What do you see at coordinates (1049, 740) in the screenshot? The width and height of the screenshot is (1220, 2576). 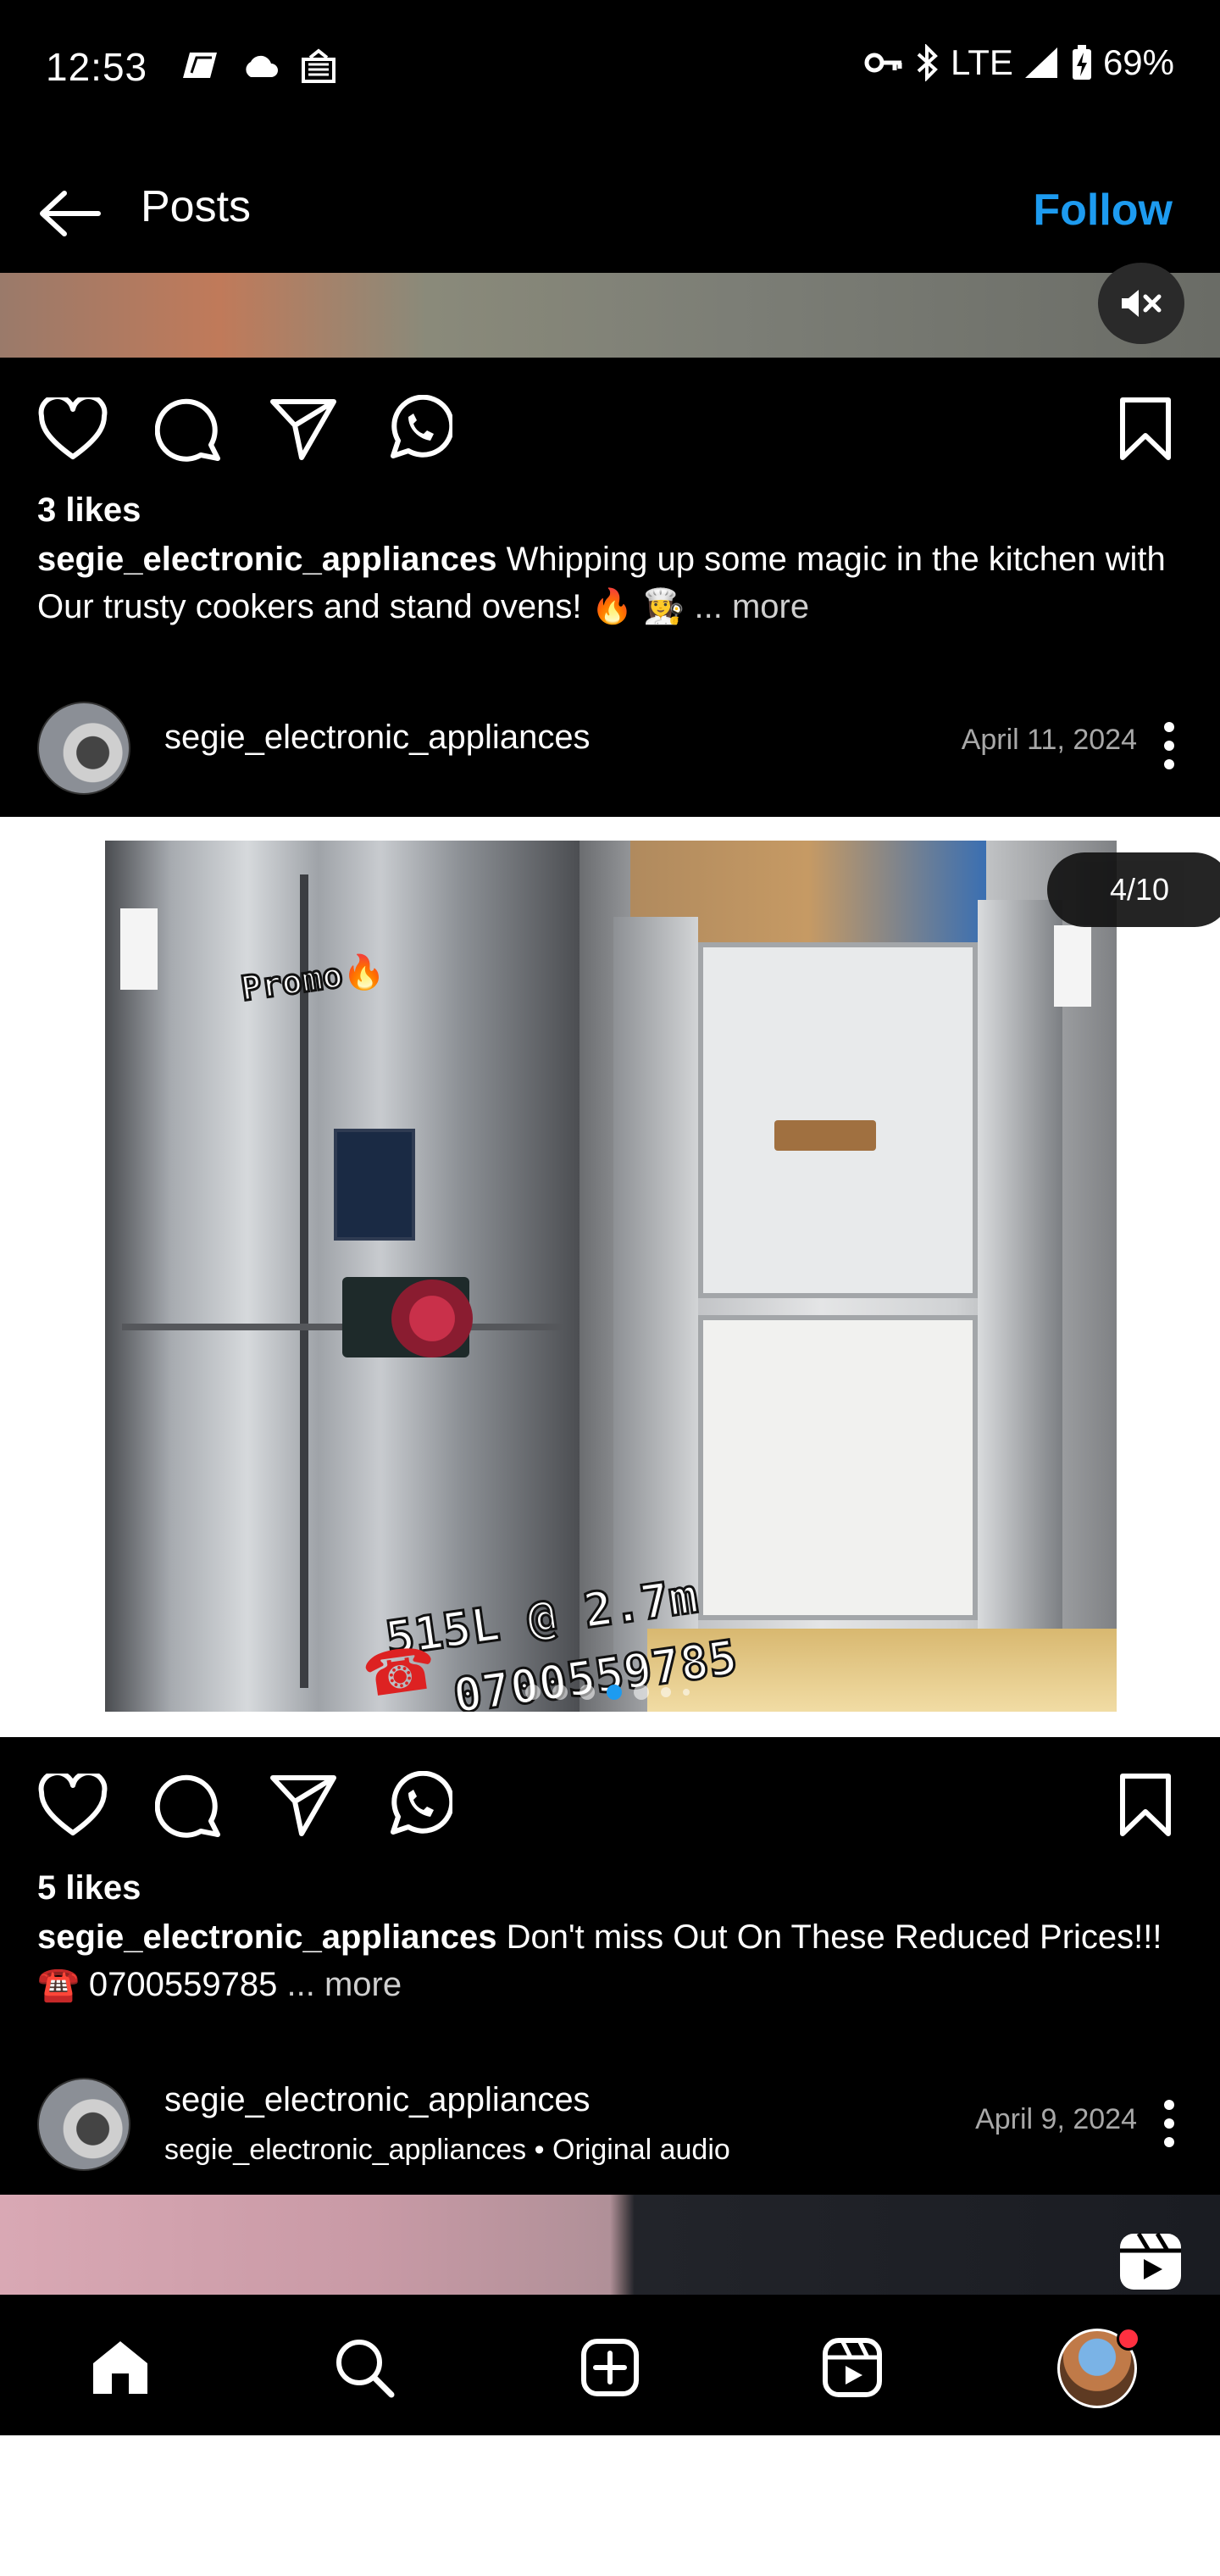 I see `post-date: April 11, 2024` at bounding box center [1049, 740].